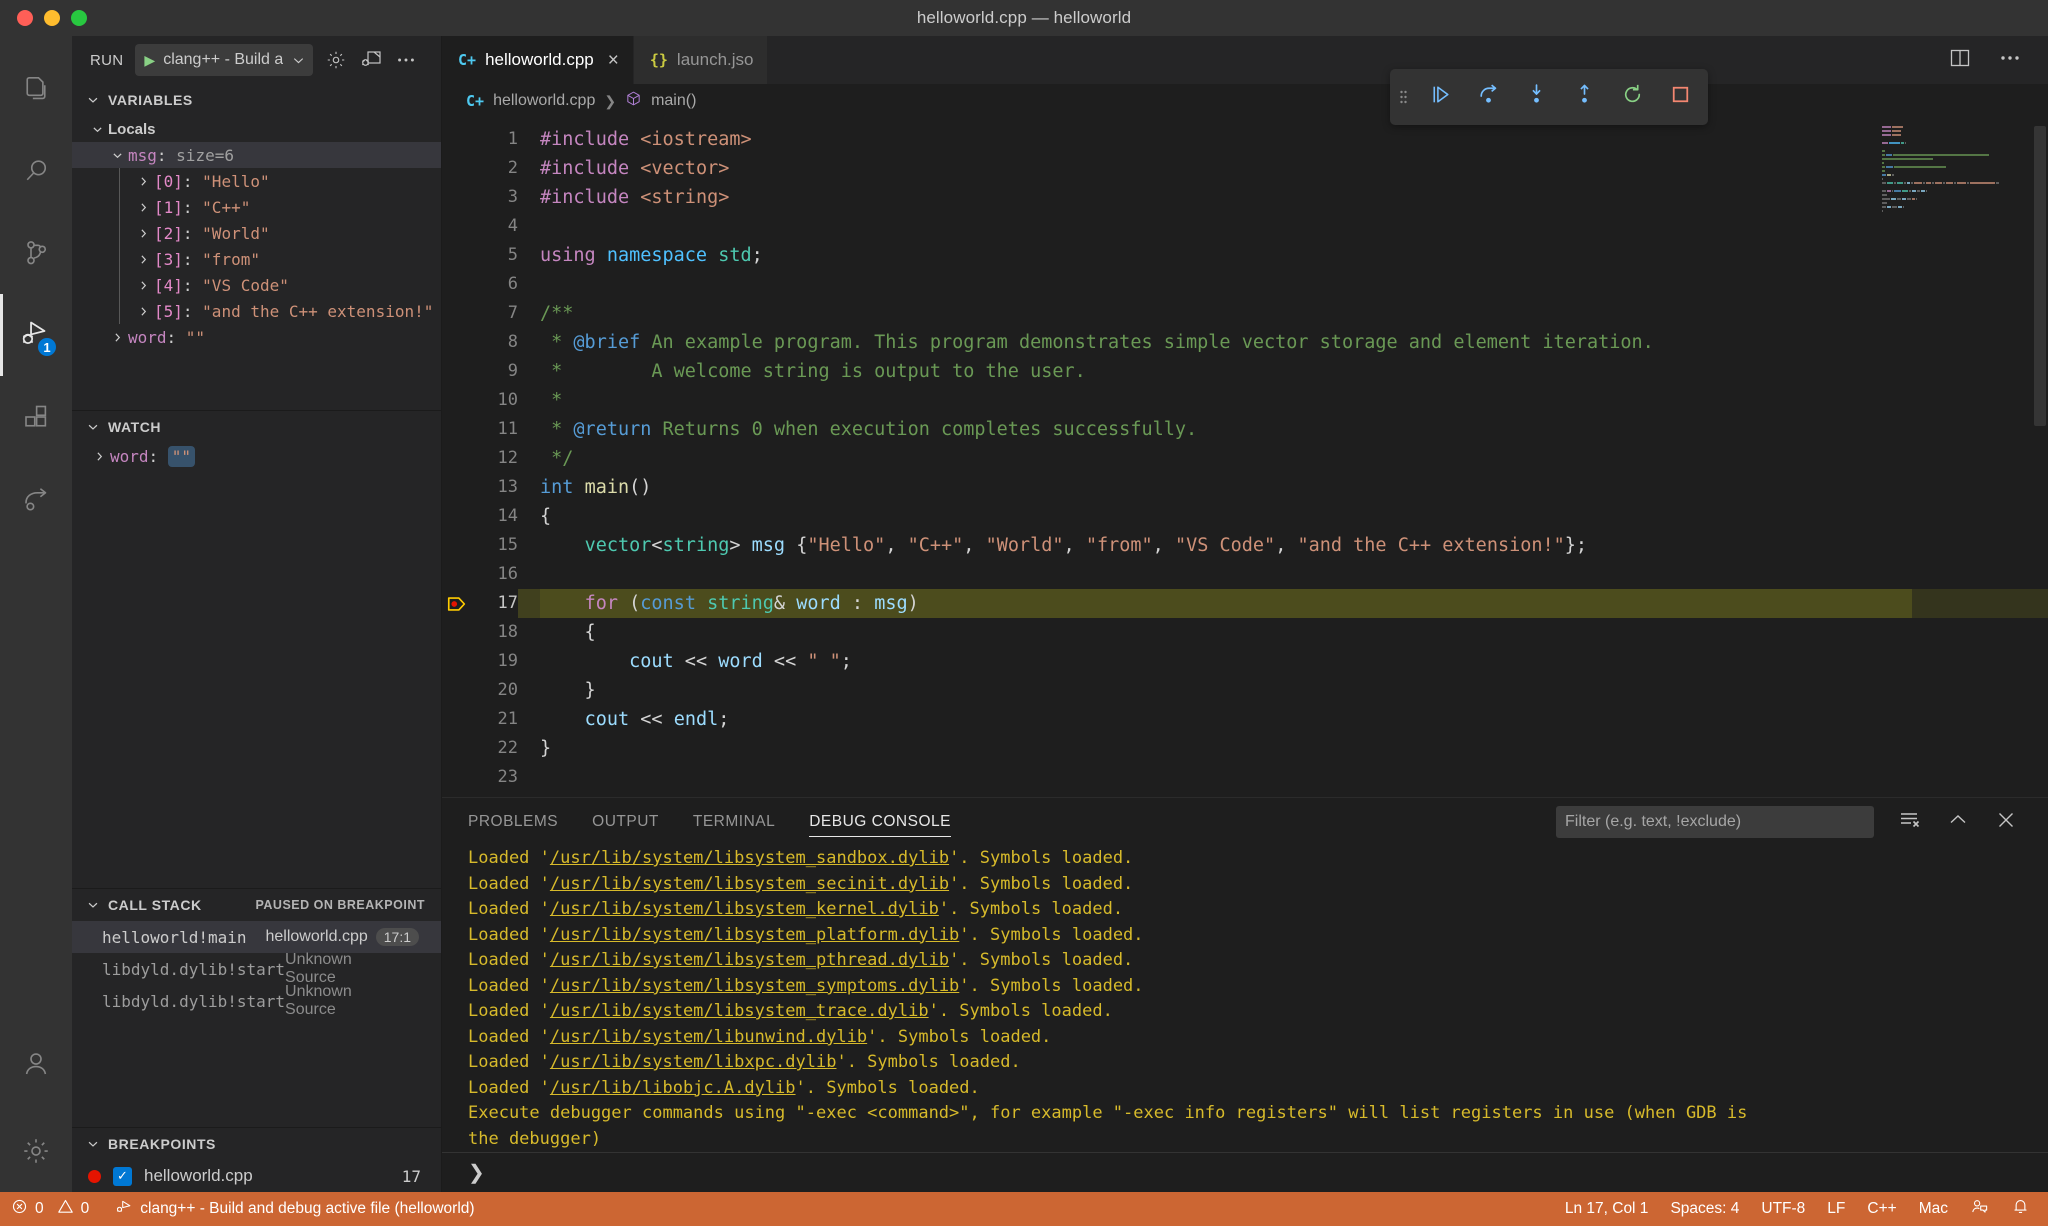  I want to click on editor-scrollbar, so click(2040, 276).